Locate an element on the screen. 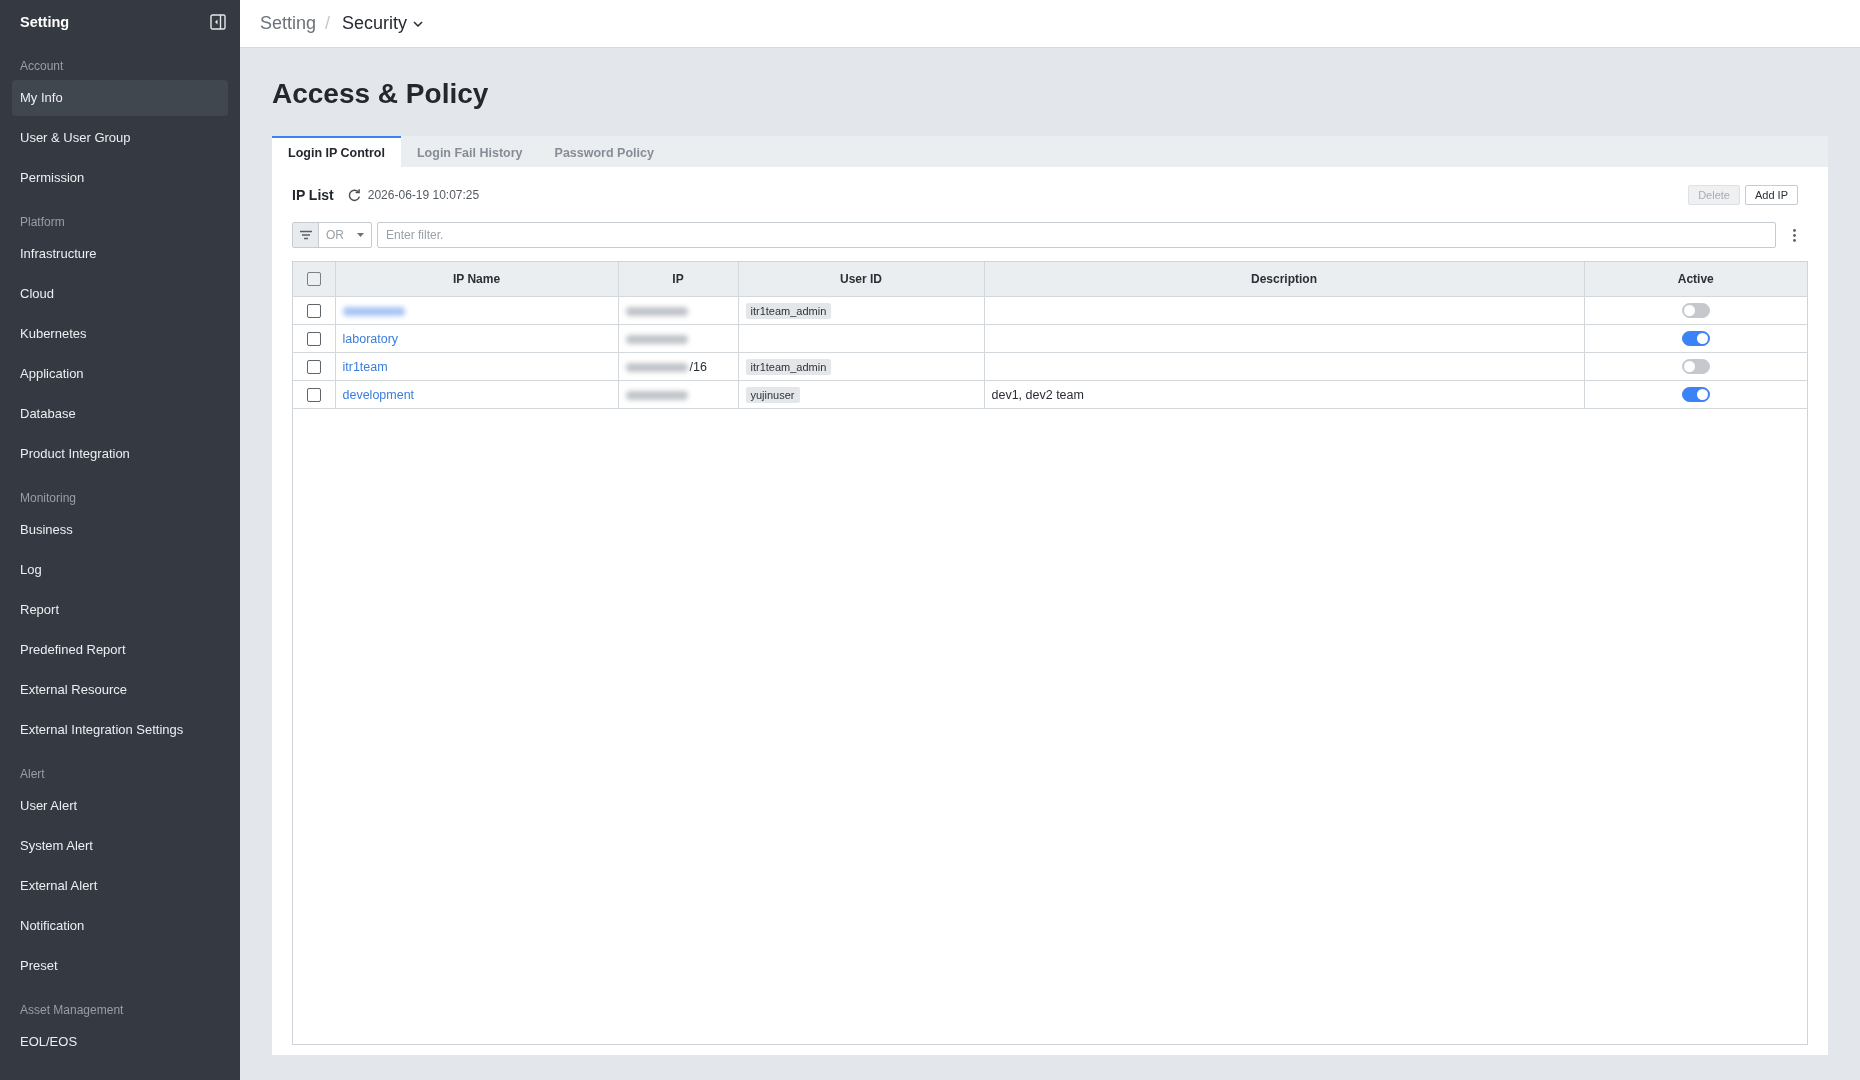 This screenshot has width=1860, height=1080. ip-name-link: development is located at coordinates (378, 394).